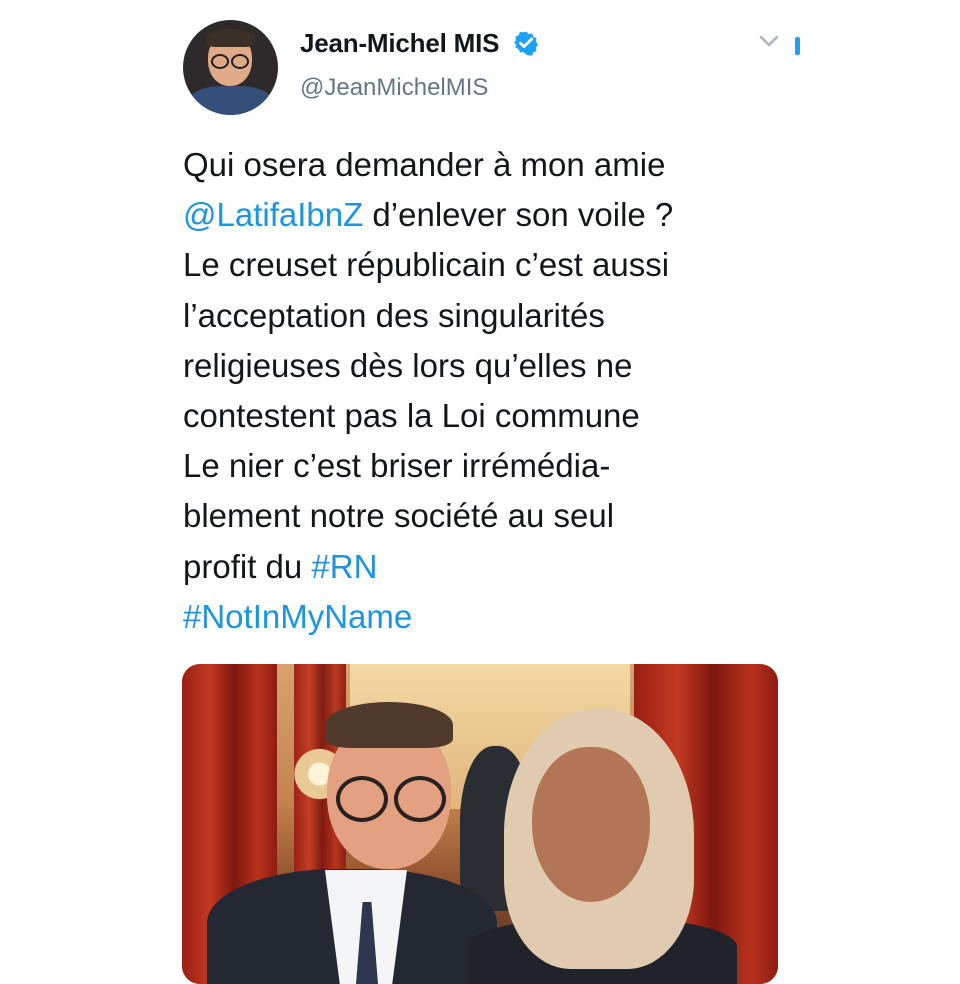  I want to click on tweet-text-line: blement notre société au seul, so click(493, 516).